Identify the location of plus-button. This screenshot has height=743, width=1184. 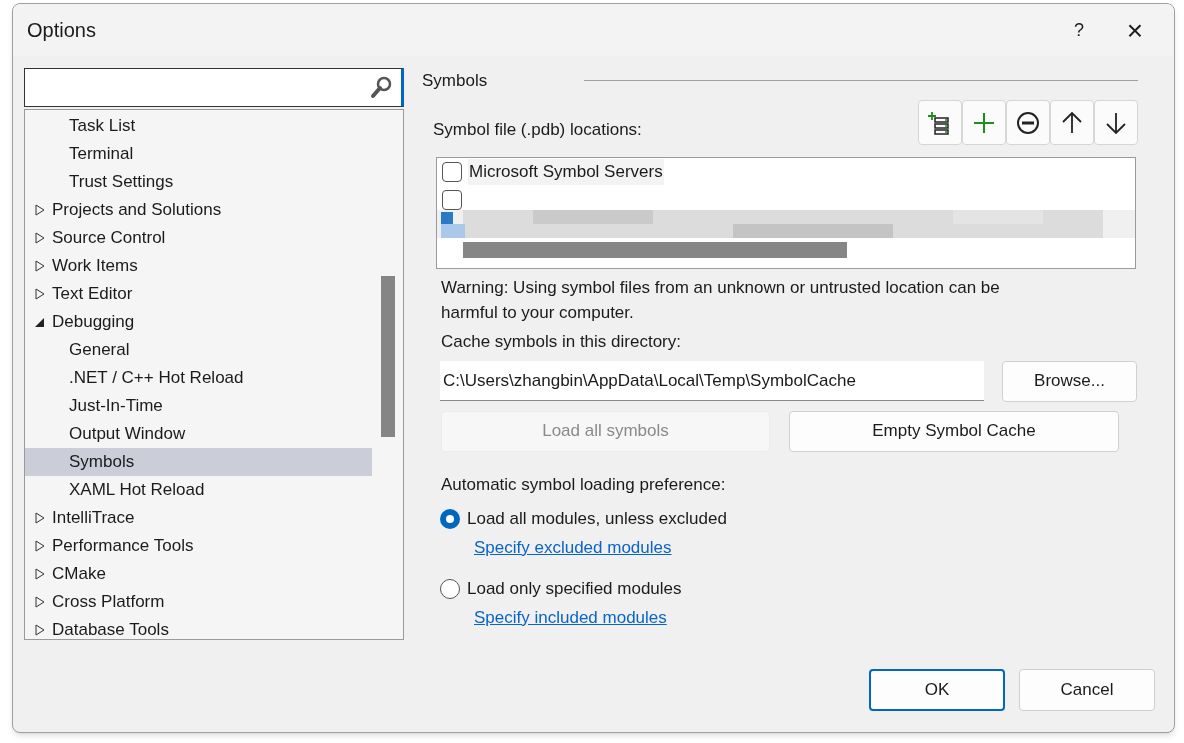
(984, 122).